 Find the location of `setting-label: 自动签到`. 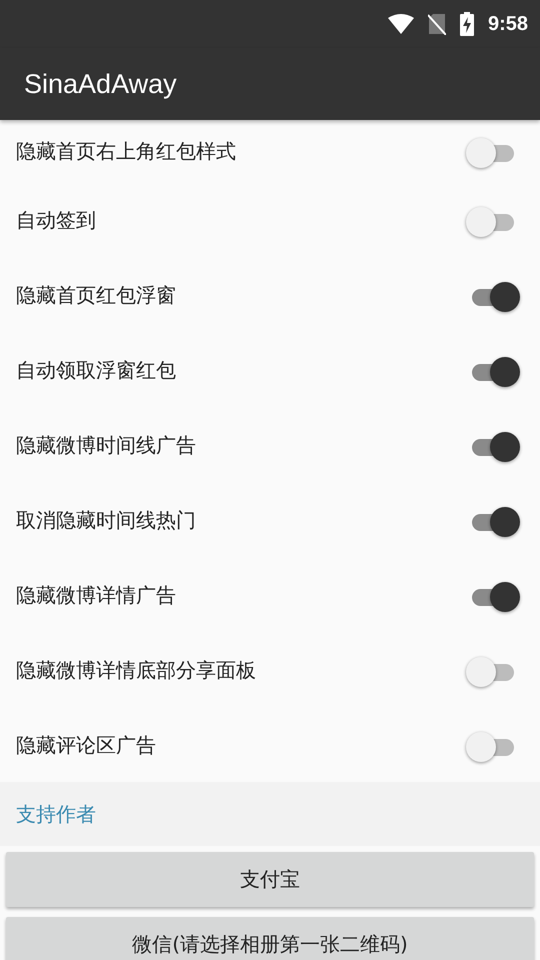

setting-label: 自动签到 is located at coordinates (56, 220).